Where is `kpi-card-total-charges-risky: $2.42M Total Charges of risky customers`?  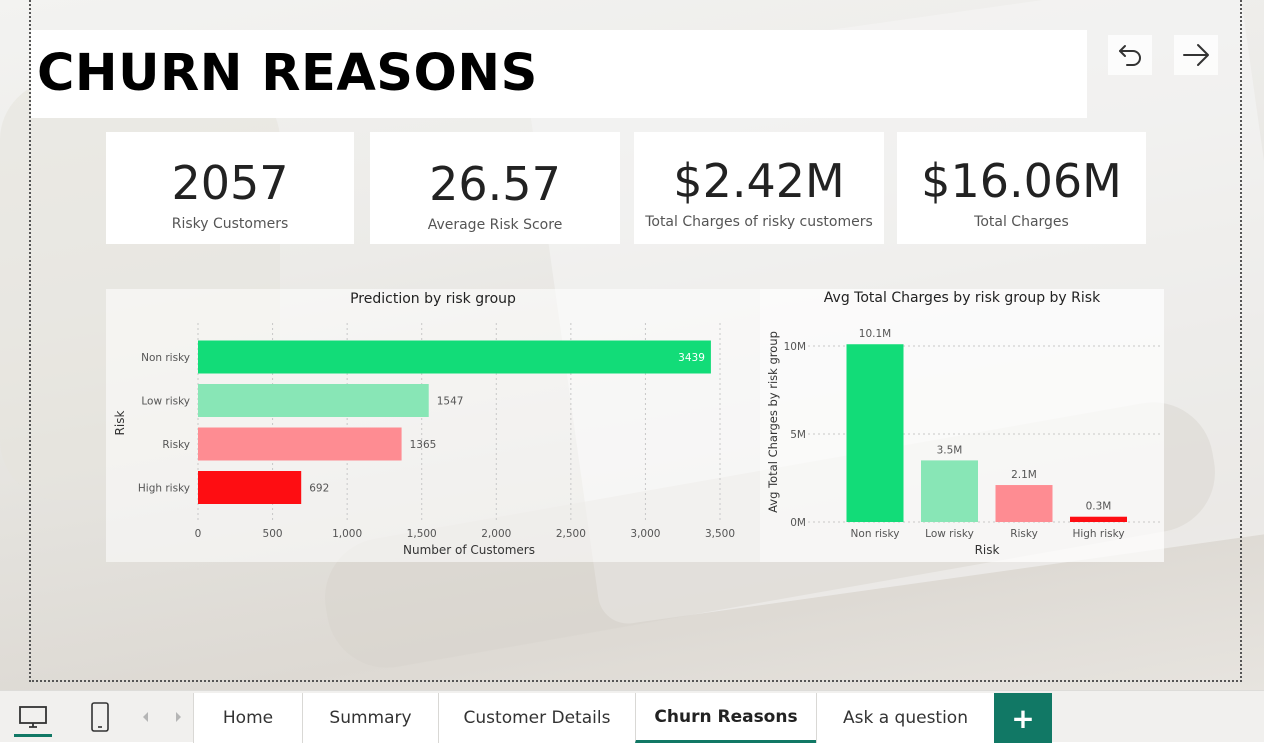
kpi-card-total-charges-risky: $2.42M Total Charges of risky customers is located at coordinates (759, 188).